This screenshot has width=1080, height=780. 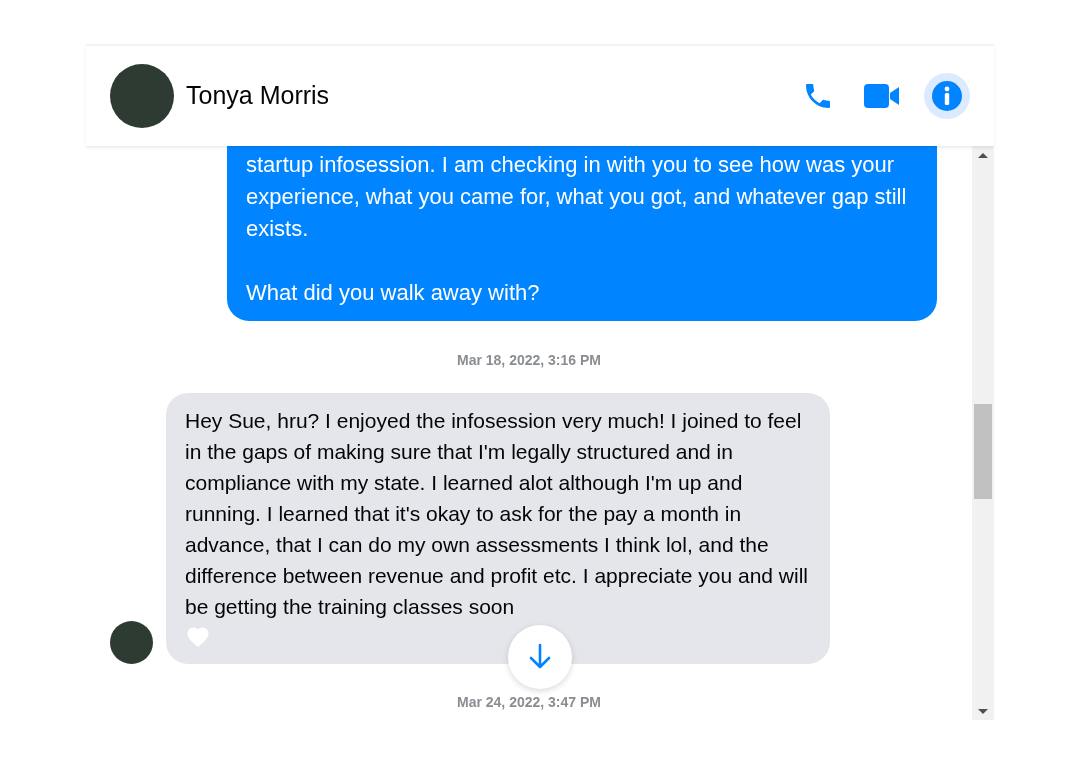 What do you see at coordinates (582, 233) in the screenshot?
I see `sent-message: startup infosession. I am checking in with you to see how was your experience, what you came for, what you got, and whatever gap still exists. What did you walk away with?` at bounding box center [582, 233].